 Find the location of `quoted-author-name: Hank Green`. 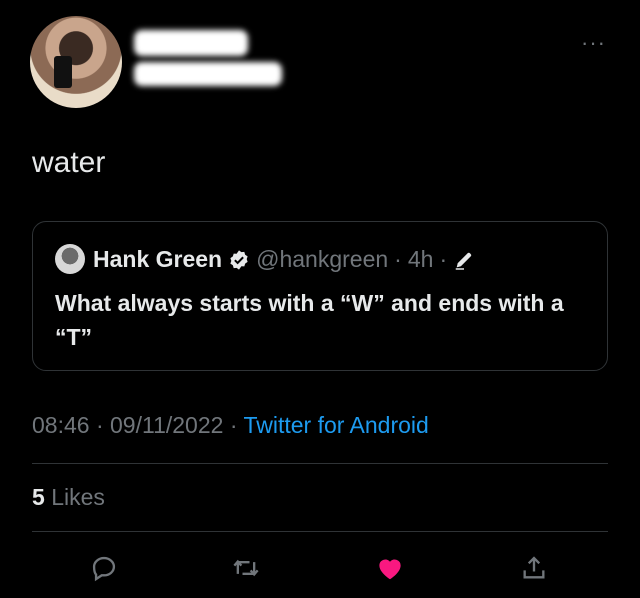

quoted-author-name: Hank Green is located at coordinates (157, 259).